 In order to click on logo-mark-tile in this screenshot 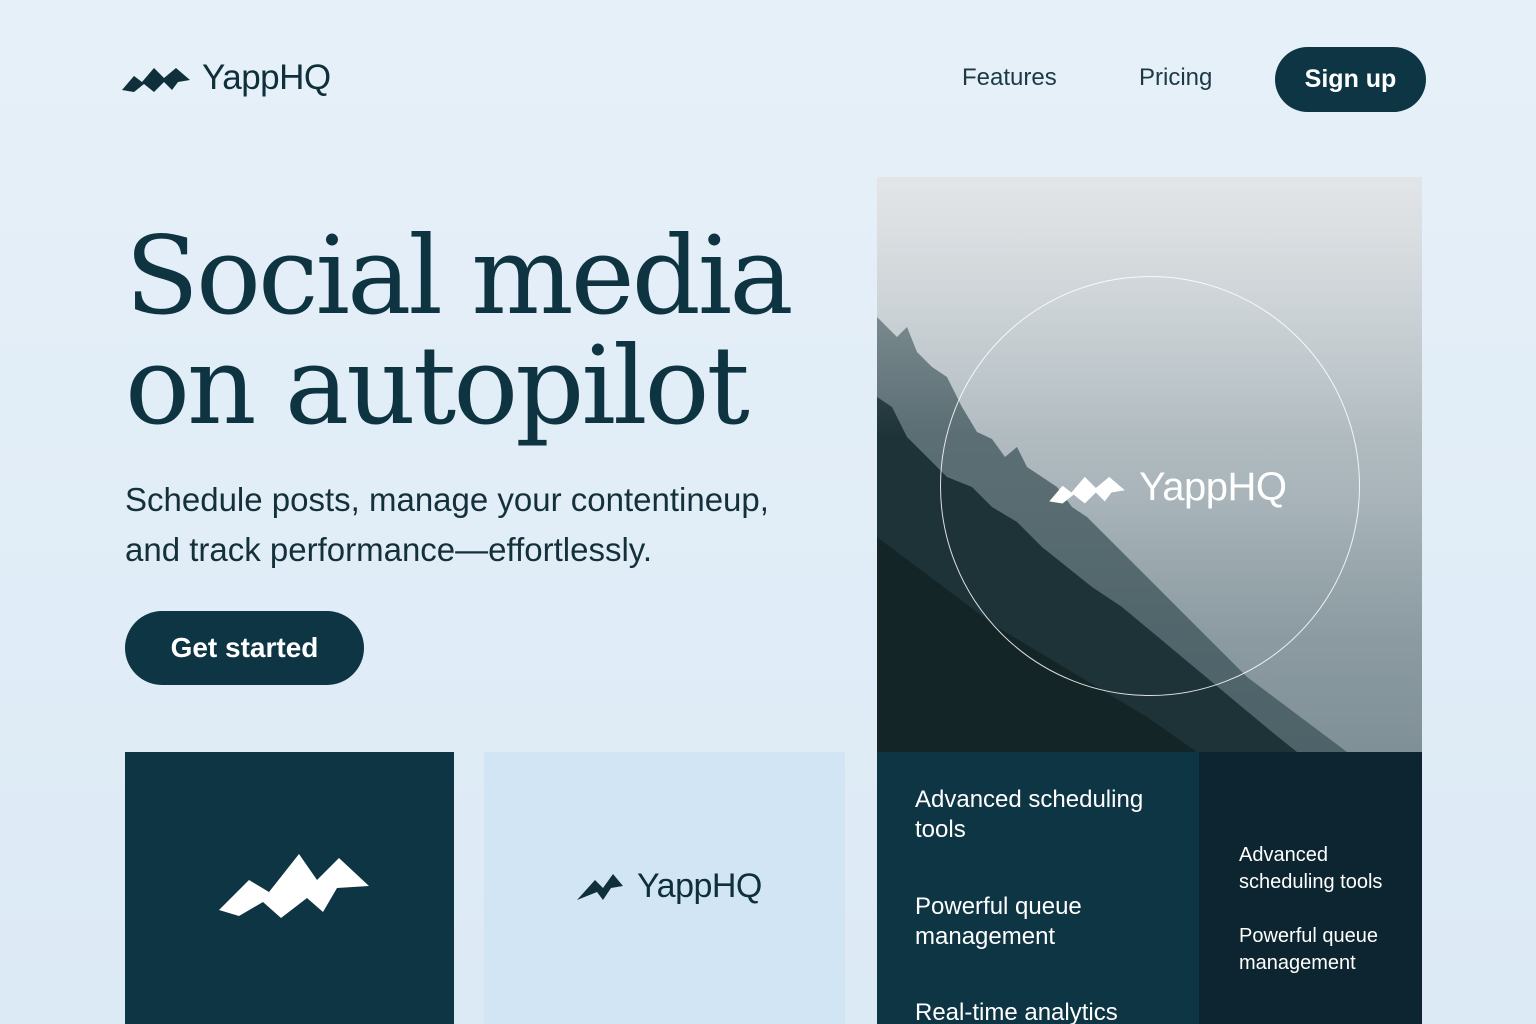, I will do `click(289, 888)`.